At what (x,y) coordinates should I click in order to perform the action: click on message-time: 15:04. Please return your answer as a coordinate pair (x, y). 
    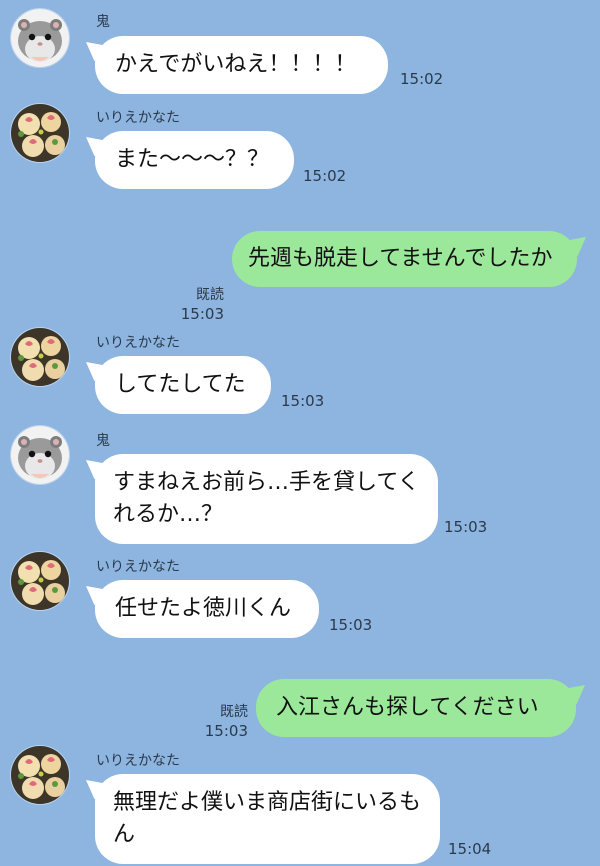
    Looking at the image, I should click on (470, 849).